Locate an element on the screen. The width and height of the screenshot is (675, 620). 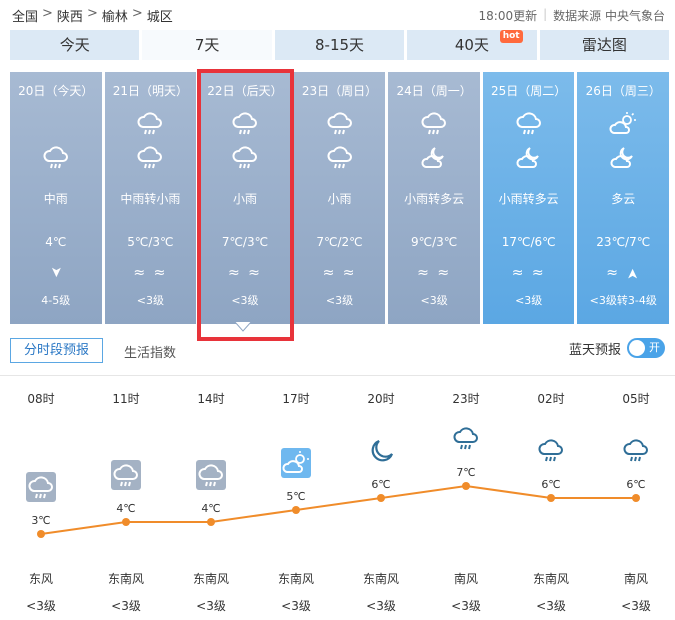
blue-sky-forecast: 蓝天预报 开 is located at coordinates (617, 348).